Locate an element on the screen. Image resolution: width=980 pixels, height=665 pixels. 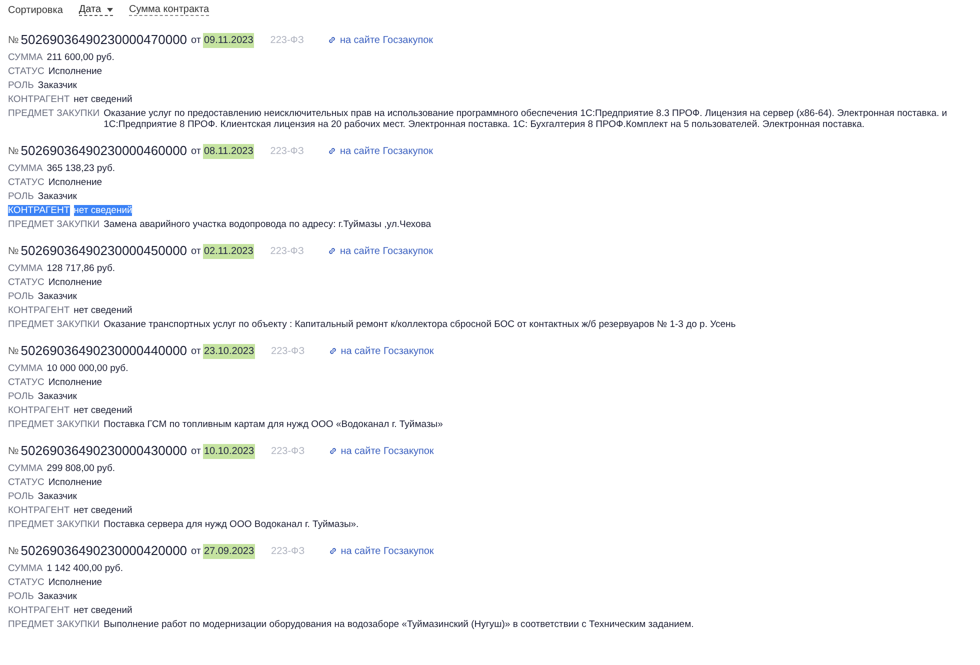
contract-date: 08.11.2023 is located at coordinates (228, 151).